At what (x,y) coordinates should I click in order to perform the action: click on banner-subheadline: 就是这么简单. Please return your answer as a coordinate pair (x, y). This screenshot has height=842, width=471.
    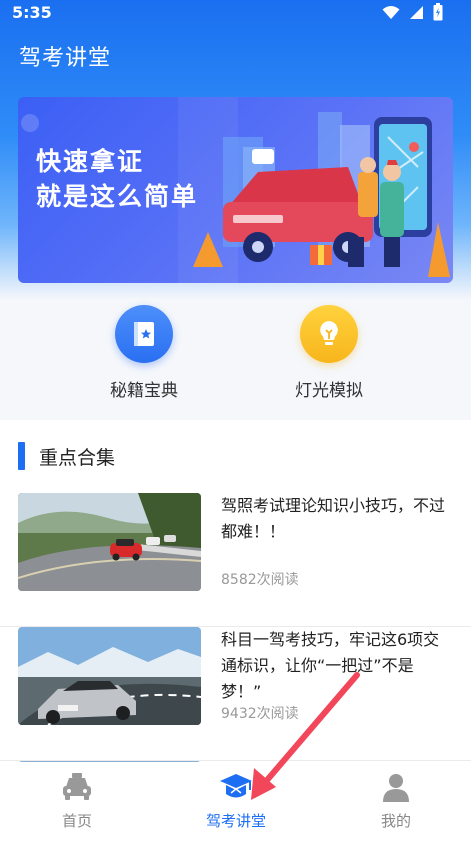
    Looking at the image, I should click on (117, 196).